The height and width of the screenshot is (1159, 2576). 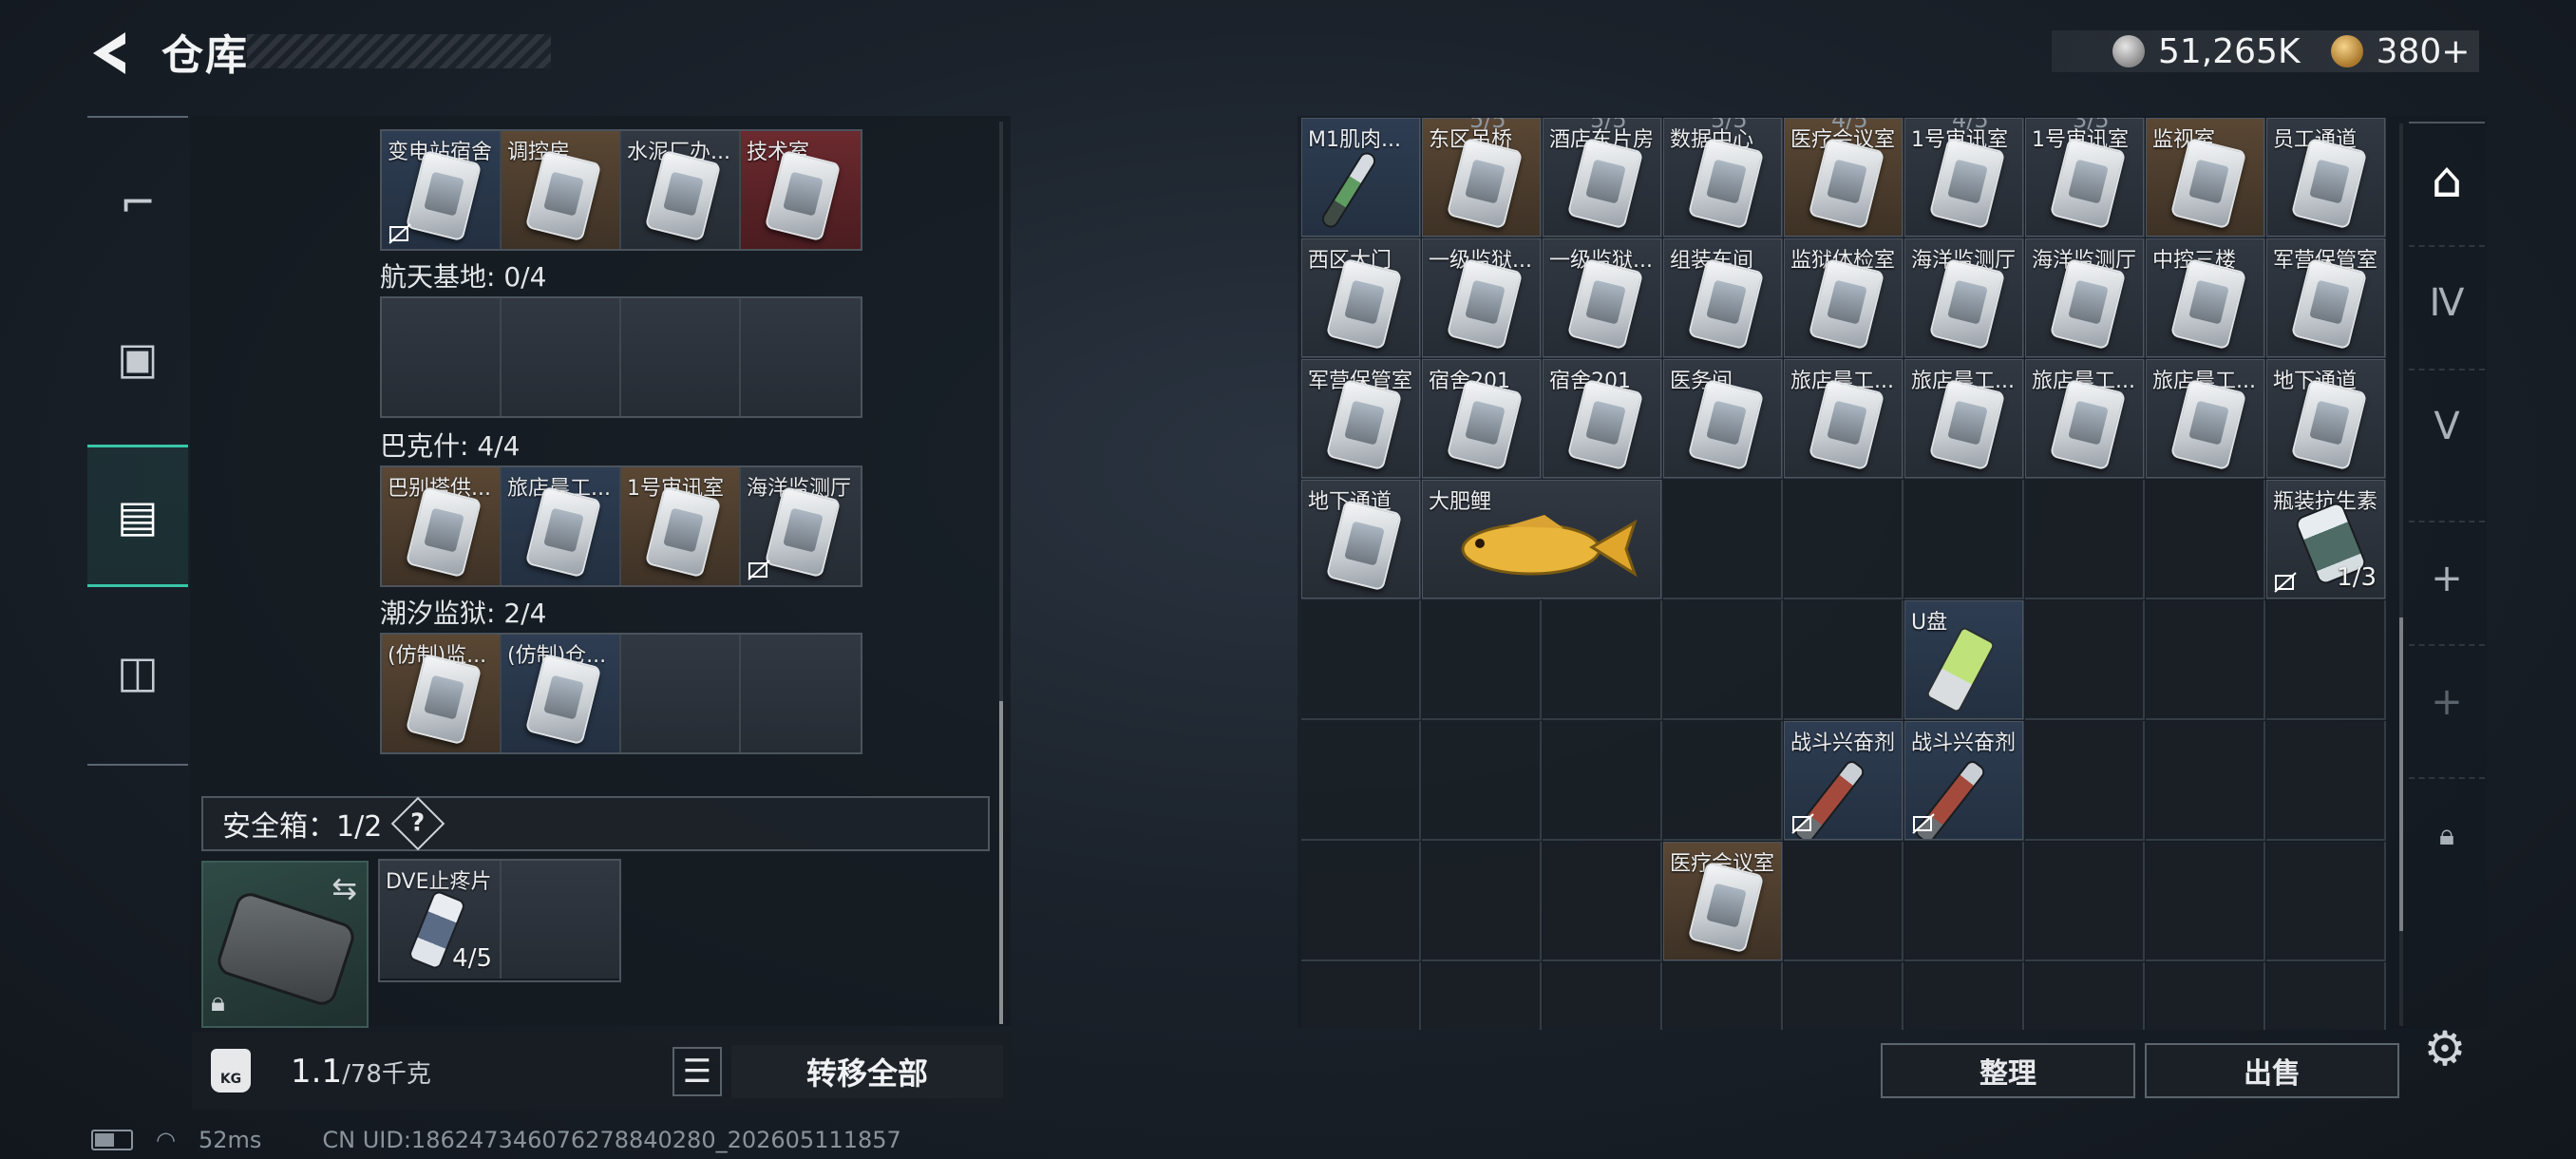 I want to click on safe-item-slot: DVE止疼片 4/5, so click(x=441, y=919).